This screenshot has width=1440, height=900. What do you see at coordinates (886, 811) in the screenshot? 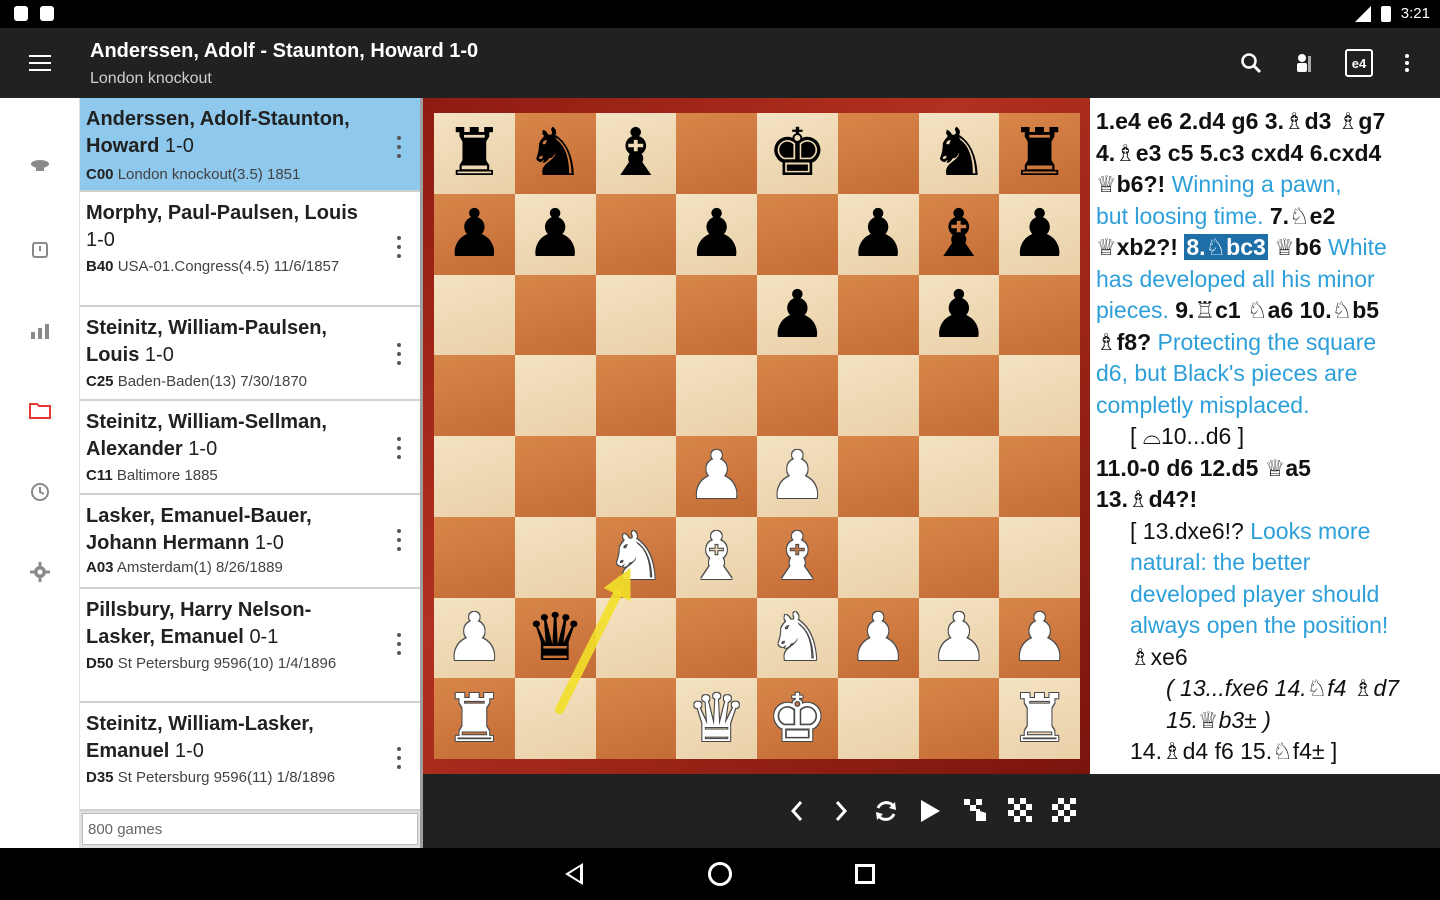
I see `flip-board-icon` at bounding box center [886, 811].